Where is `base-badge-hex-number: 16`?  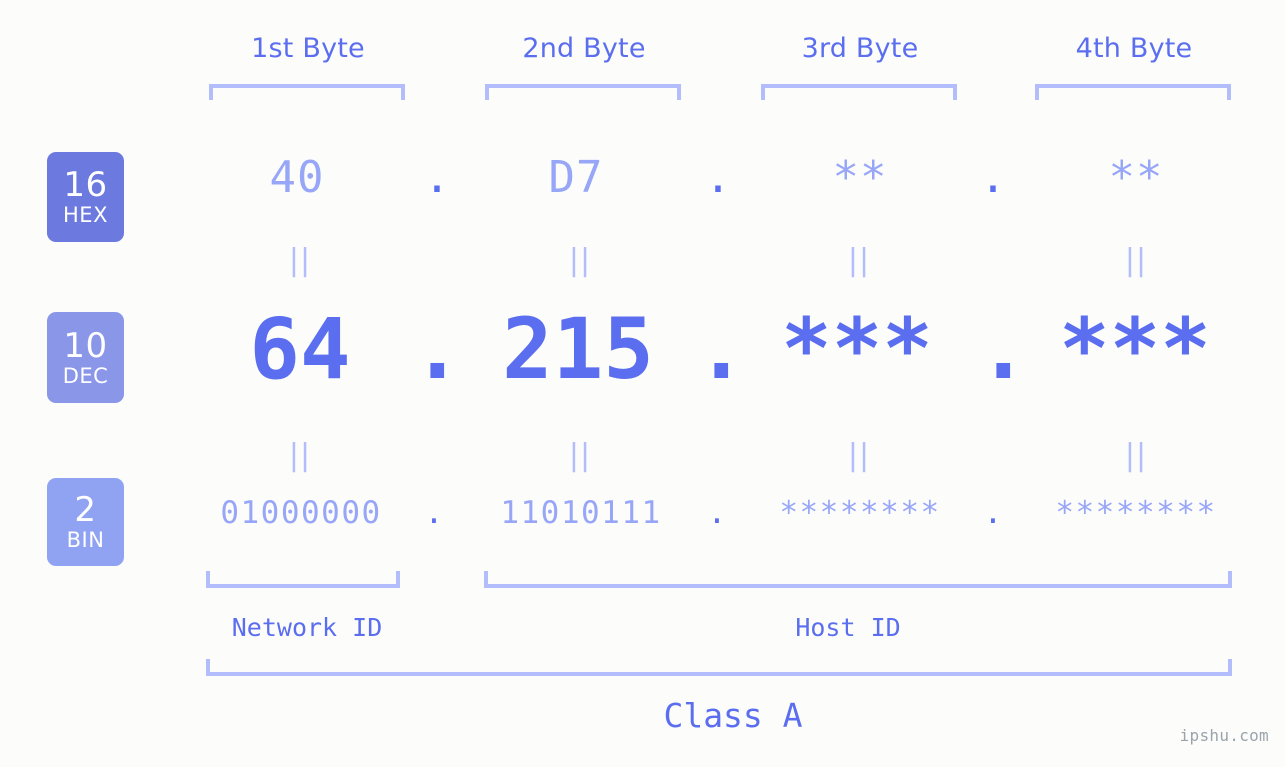
base-badge-hex-number: 16 is located at coordinates (85, 185).